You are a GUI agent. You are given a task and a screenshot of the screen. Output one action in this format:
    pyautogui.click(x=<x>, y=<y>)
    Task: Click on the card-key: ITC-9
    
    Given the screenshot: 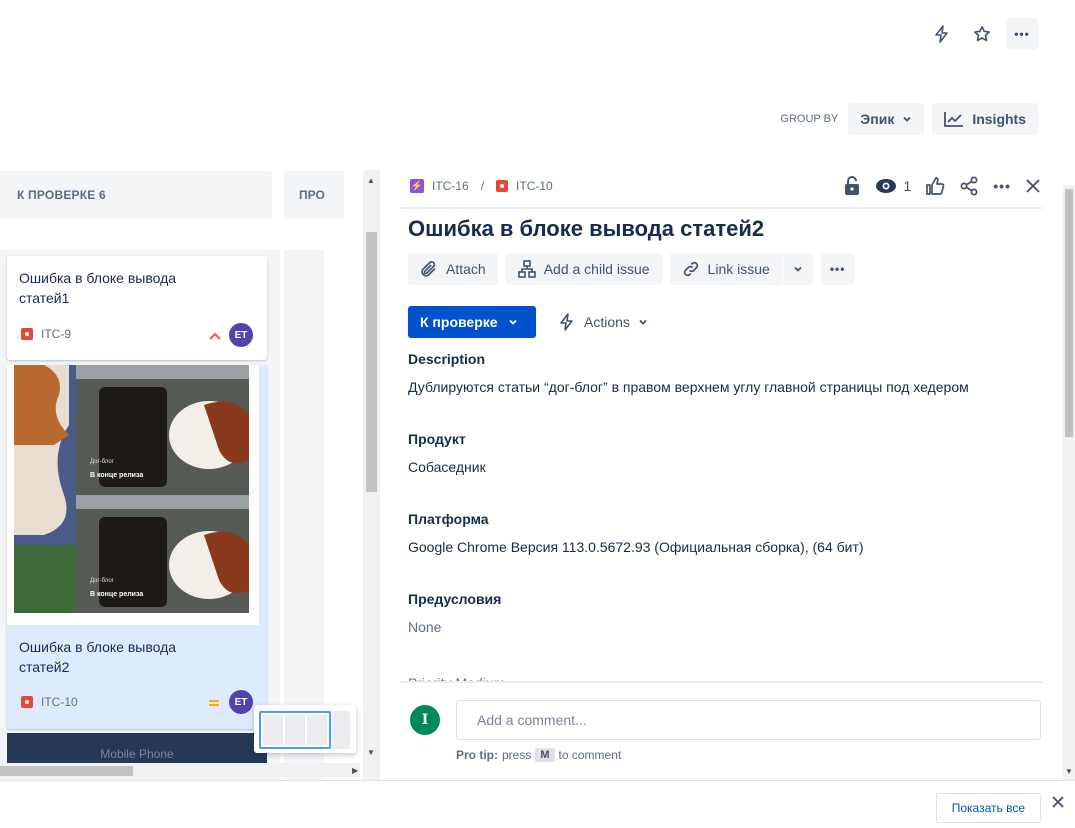 What is the action you would take?
    pyautogui.click(x=56, y=334)
    